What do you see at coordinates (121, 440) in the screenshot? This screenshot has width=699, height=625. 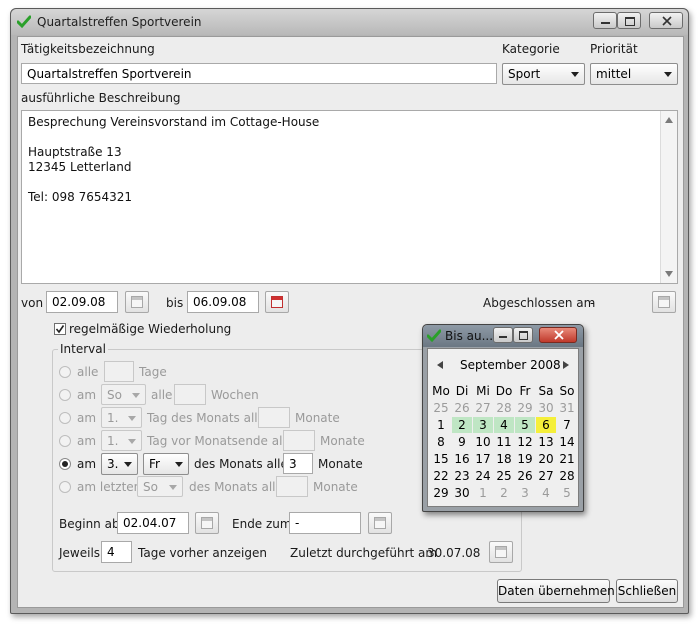 I see `interval-monthend-select: 1.` at bounding box center [121, 440].